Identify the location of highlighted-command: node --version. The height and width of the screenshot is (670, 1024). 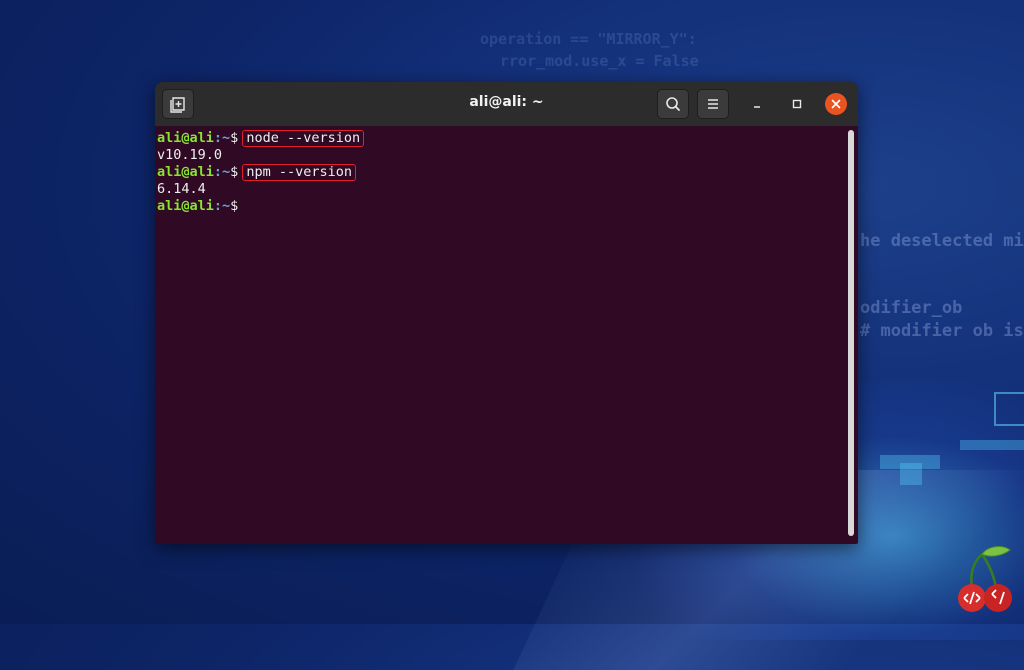
(303, 138).